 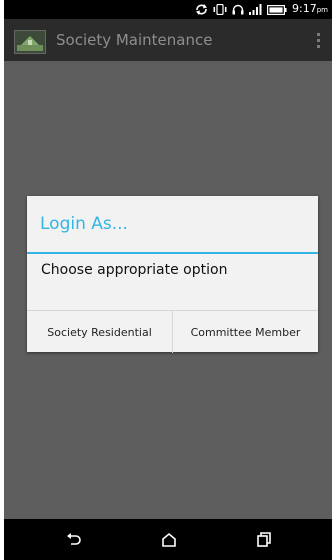 I want to click on vibrate-icon, so click(x=220, y=9).